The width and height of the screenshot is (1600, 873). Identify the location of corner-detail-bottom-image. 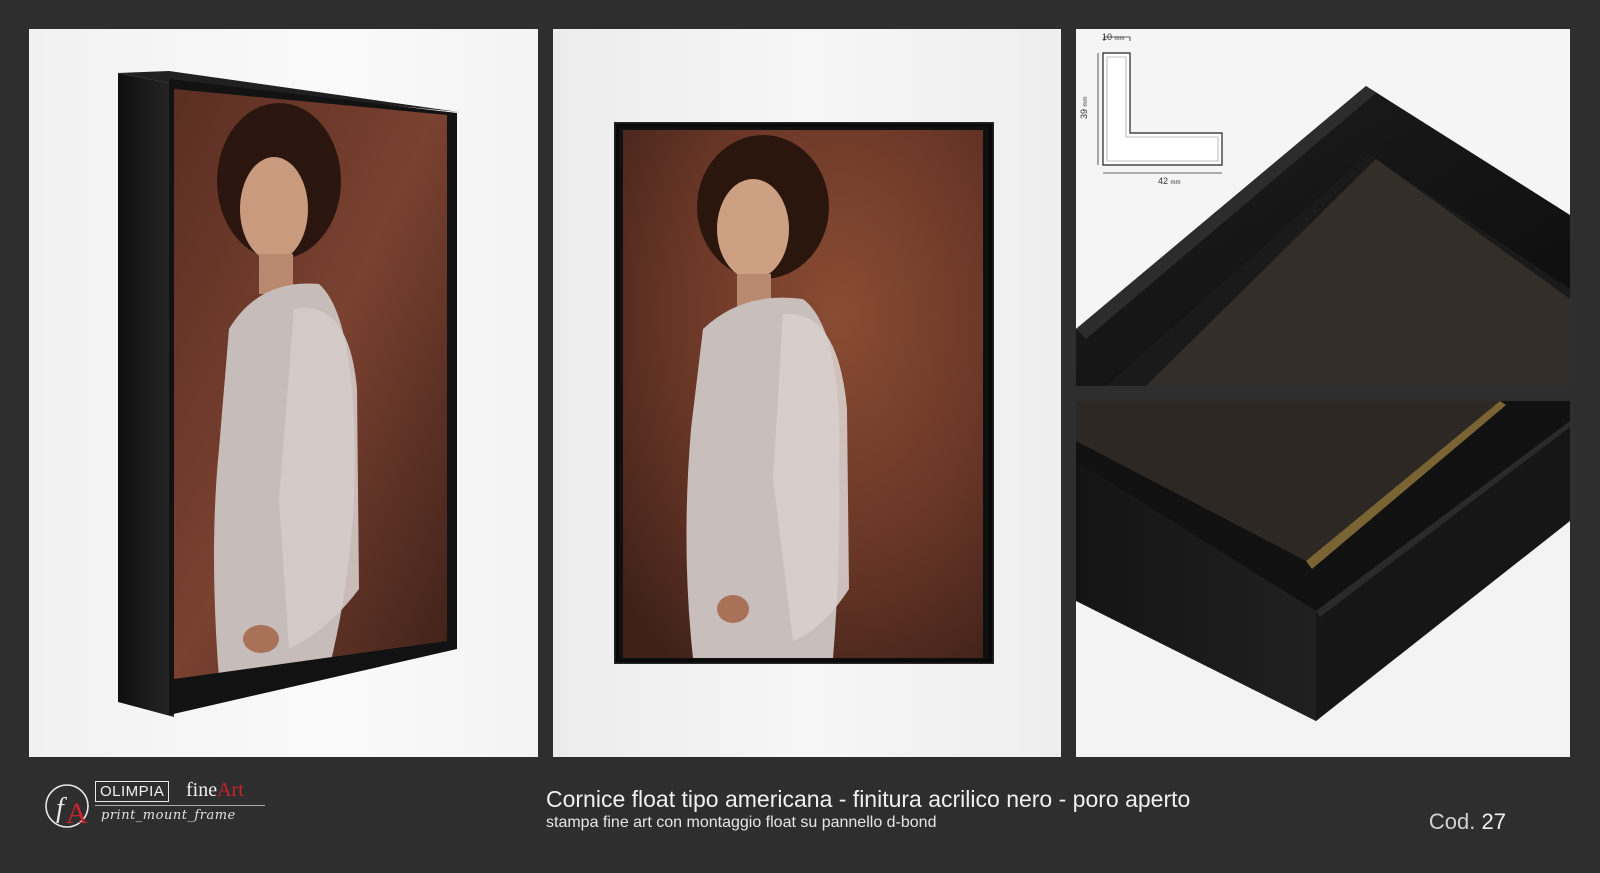
(1323, 579).